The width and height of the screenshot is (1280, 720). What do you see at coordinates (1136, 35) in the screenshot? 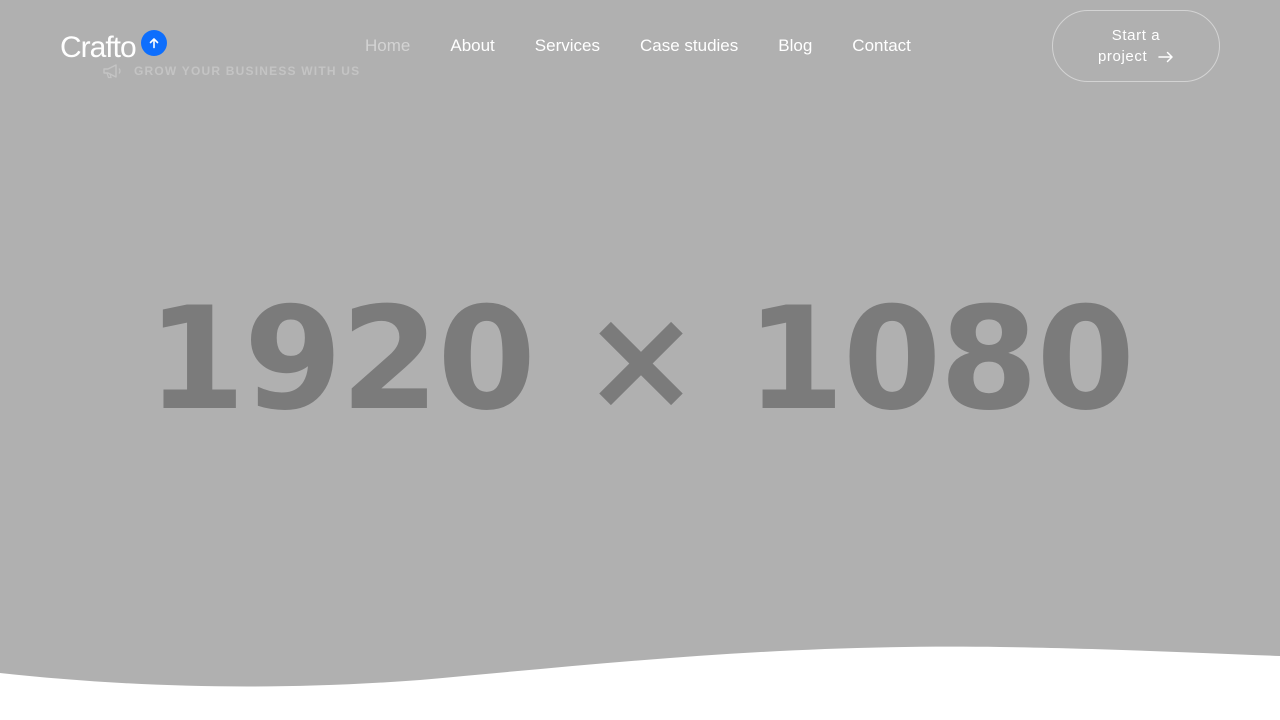
I see `cta-label-line1: Start a` at bounding box center [1136, 35].